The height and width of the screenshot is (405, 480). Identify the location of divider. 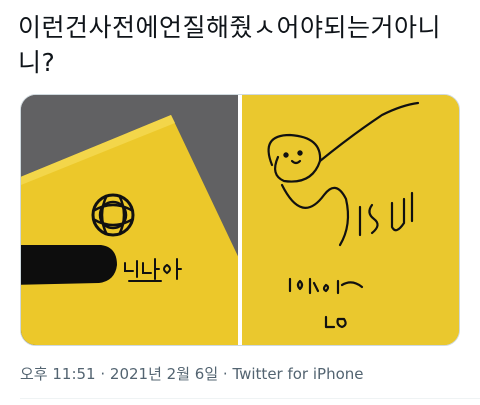
(250, 398).